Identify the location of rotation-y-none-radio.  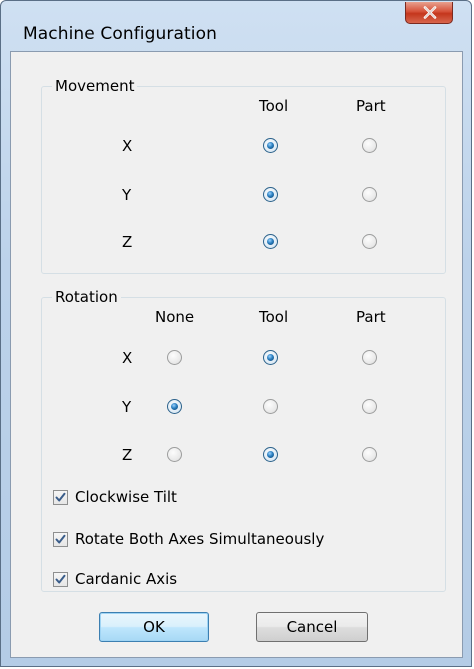
(174, 406).